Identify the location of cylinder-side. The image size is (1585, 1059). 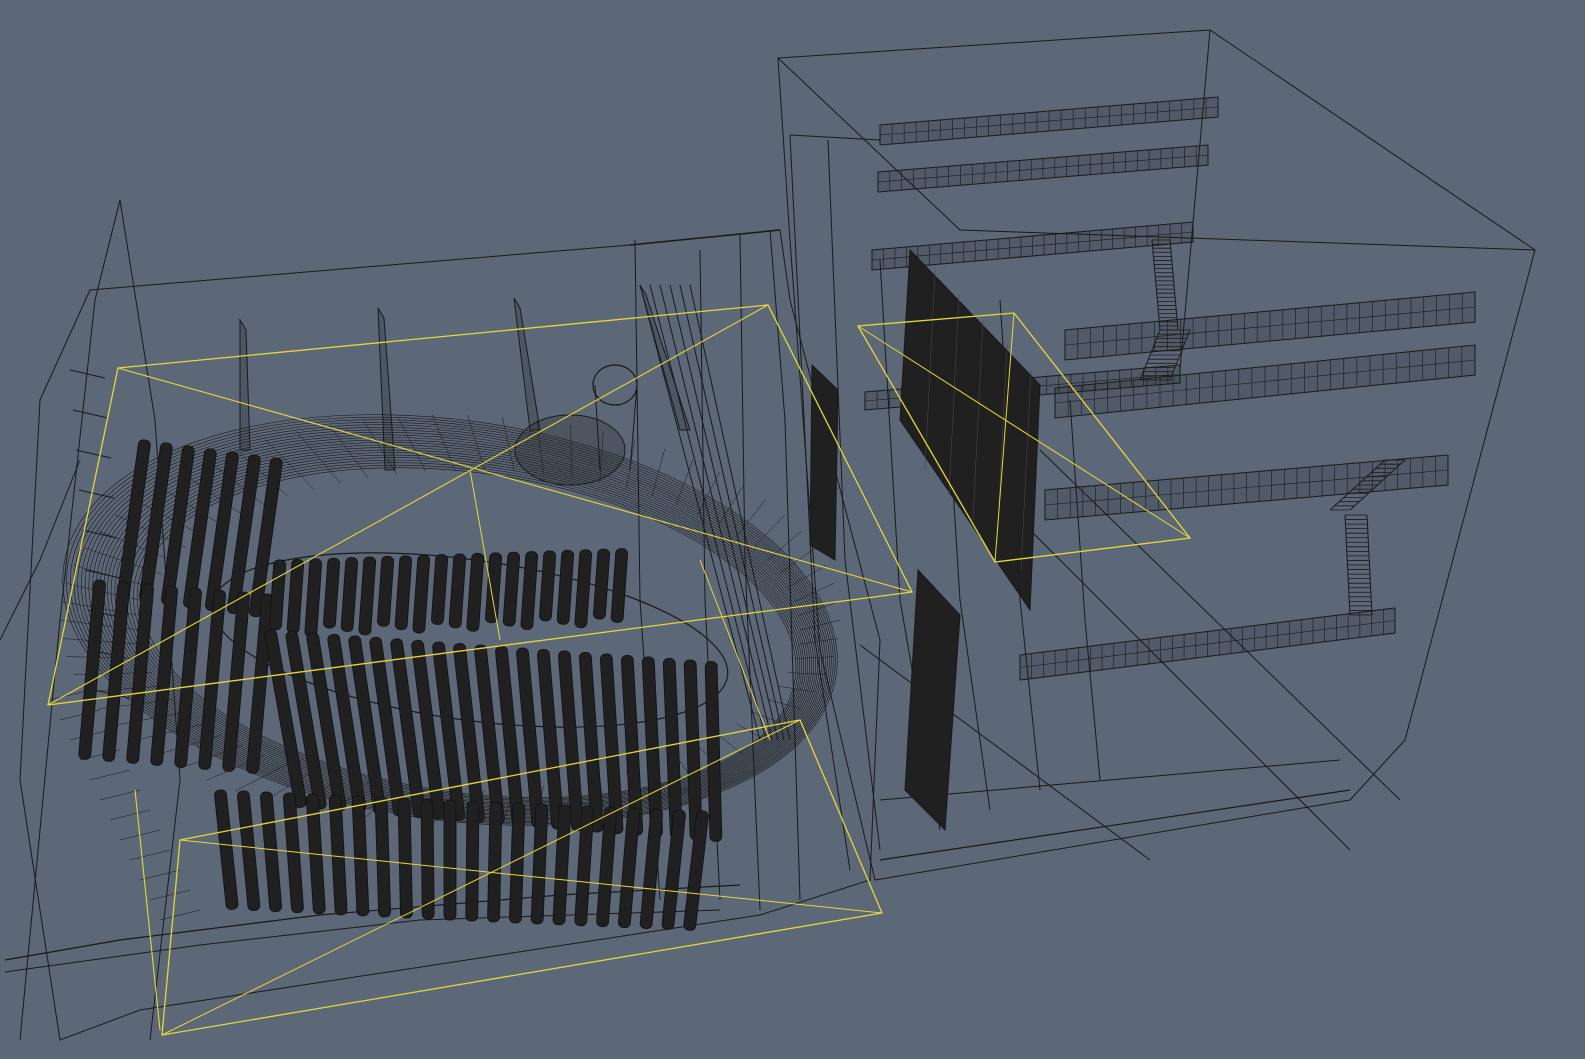
(633, 427).